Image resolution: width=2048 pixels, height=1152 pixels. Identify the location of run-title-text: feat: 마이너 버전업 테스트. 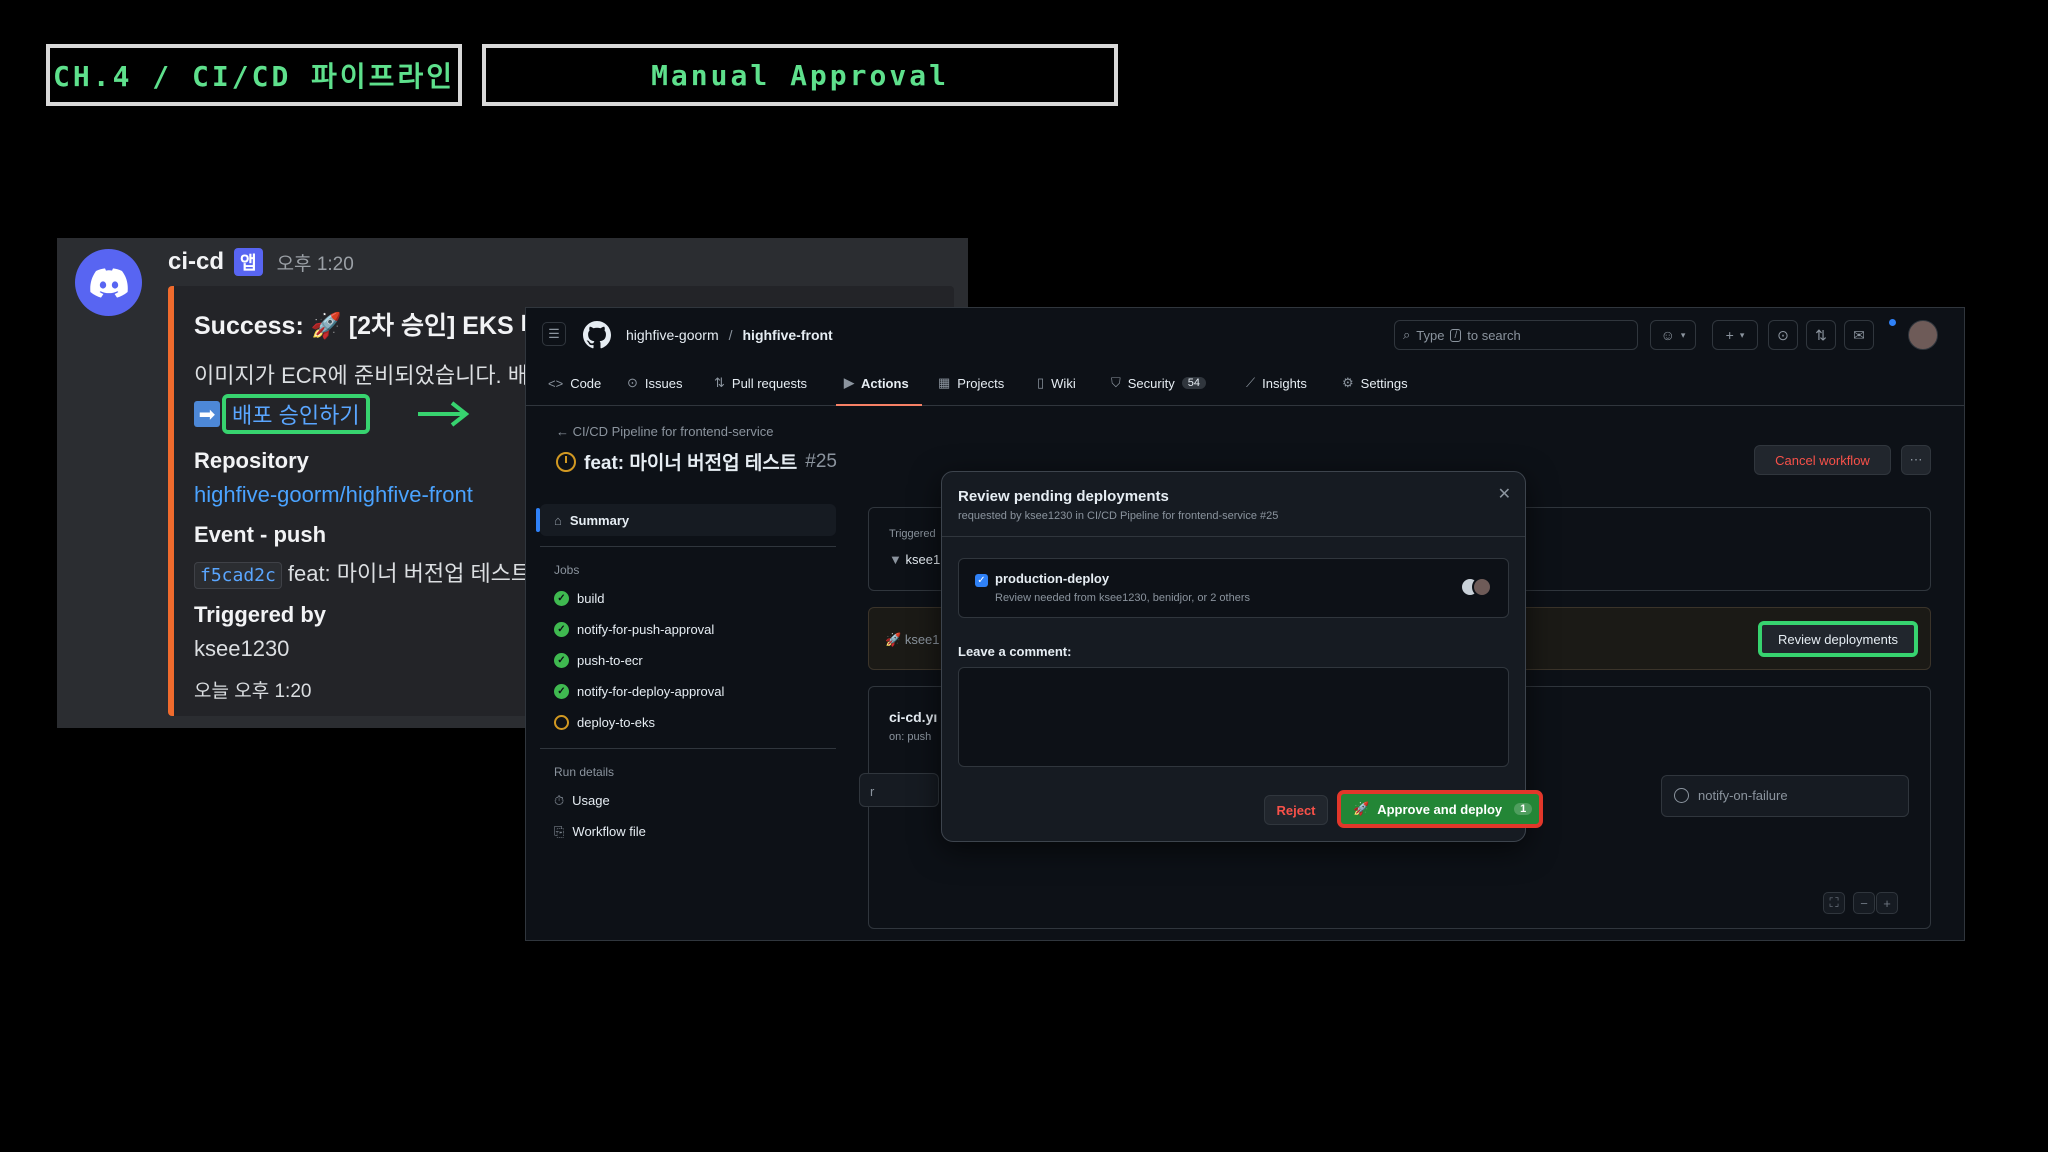
(691, 463).